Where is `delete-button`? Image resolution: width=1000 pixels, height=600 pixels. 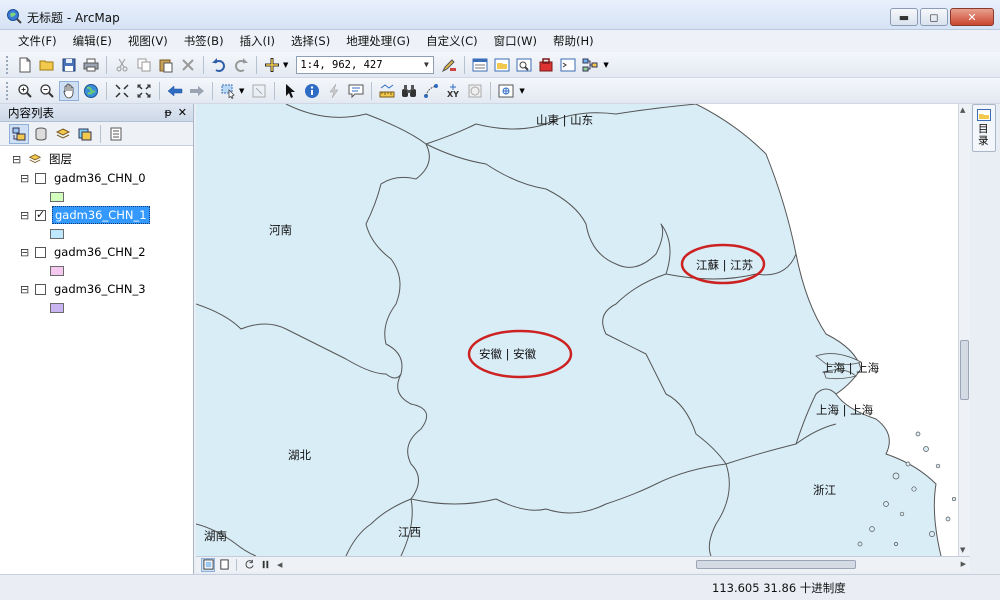 delete-button is located at coordinates (188, 65).